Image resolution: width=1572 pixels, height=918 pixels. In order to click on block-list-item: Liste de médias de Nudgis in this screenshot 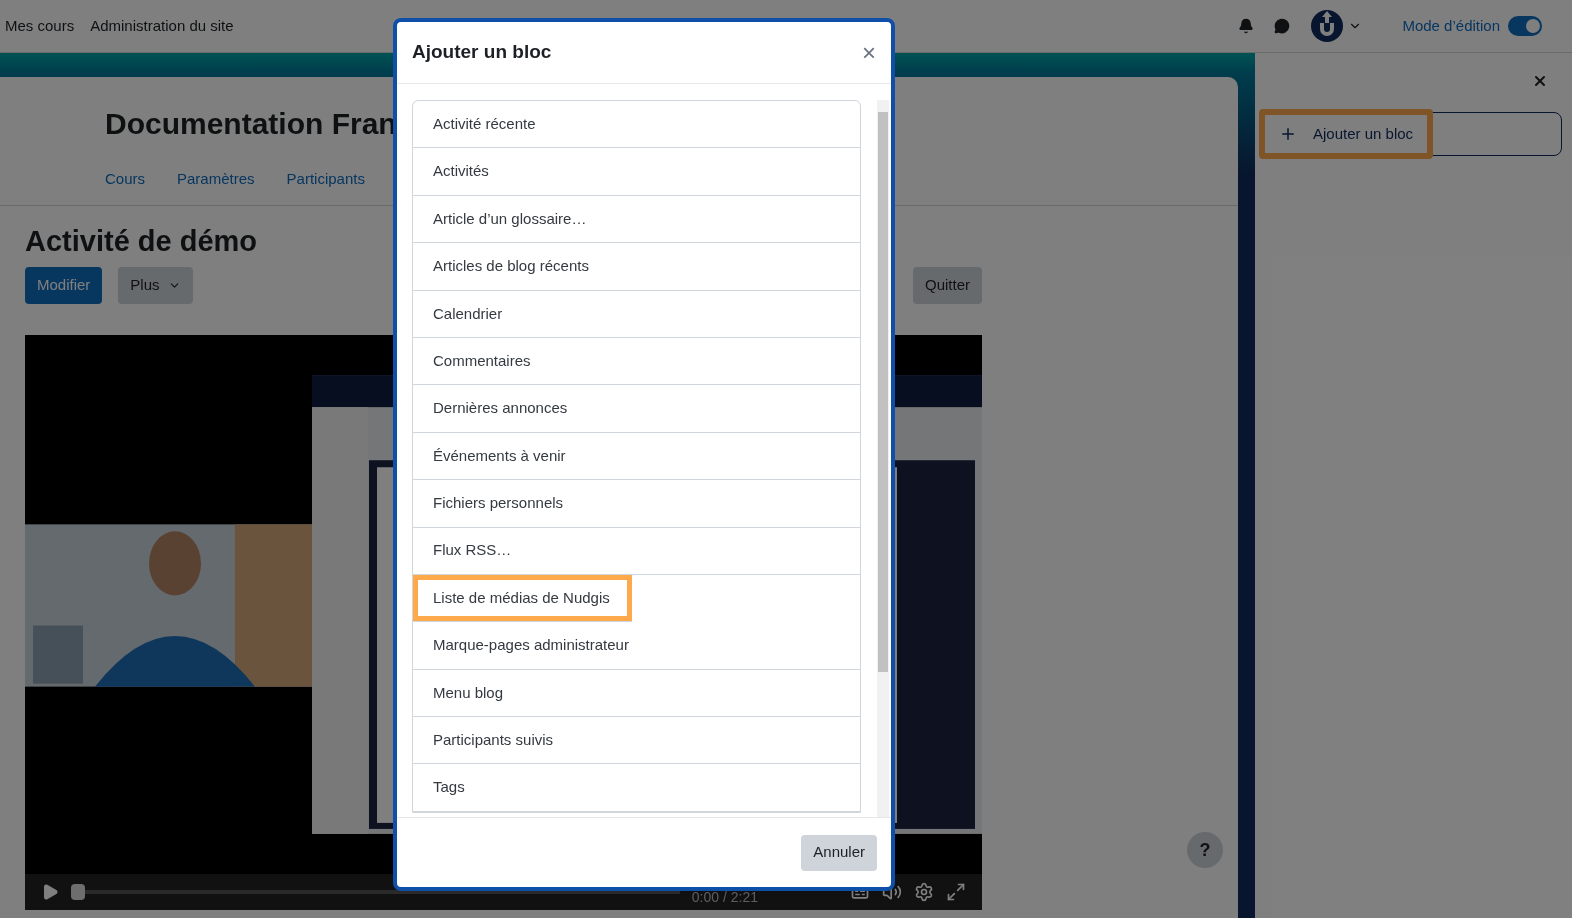, I will do `click(522, 598)`.